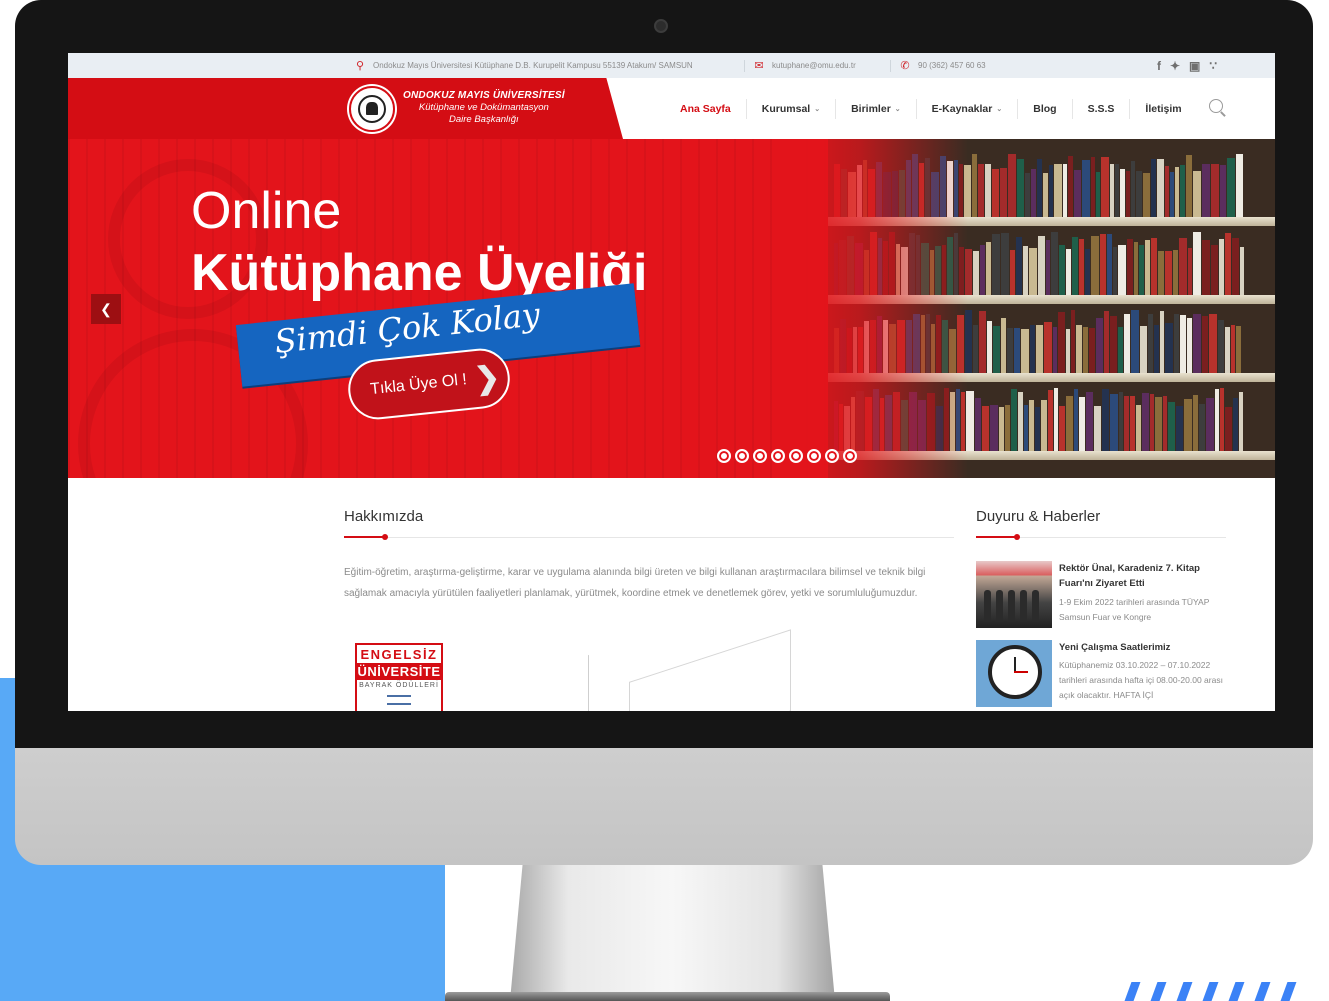  Describe the element at coordinates (399, 677) in the screenshot. I see `award-badge: ENGELSİZ ÜNİVERSİTE BAYRAK ÖDÜLLERİ` at that location.